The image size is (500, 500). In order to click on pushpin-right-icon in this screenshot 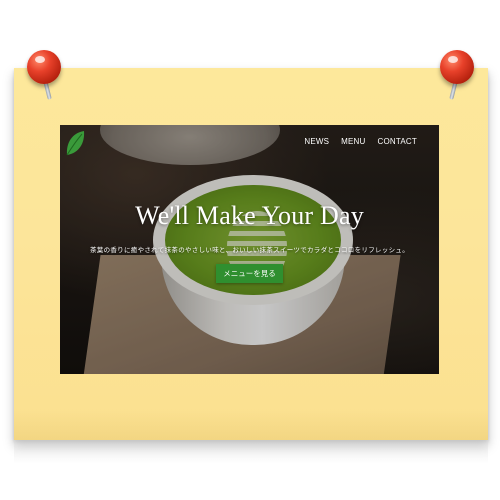, I will do `click(457, 76)`.